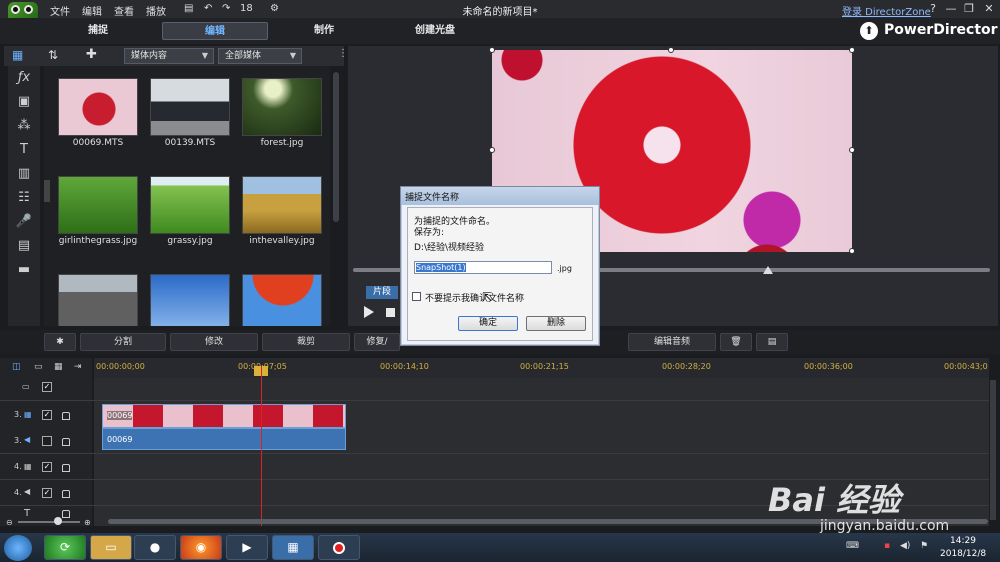  Describe the element at coordinates (260, 56) in the screenshot. I see `media-filter-dropdown: 全部媒体 ▼` at that location.